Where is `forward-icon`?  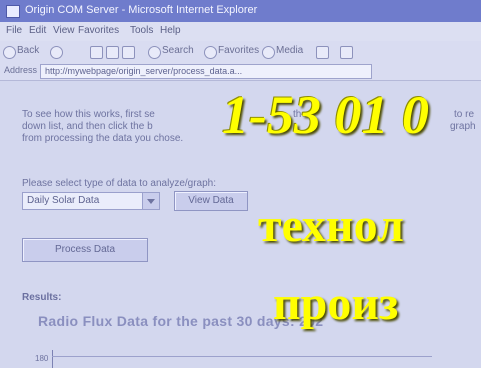
forward-icon is located at coordinates (56, 52).